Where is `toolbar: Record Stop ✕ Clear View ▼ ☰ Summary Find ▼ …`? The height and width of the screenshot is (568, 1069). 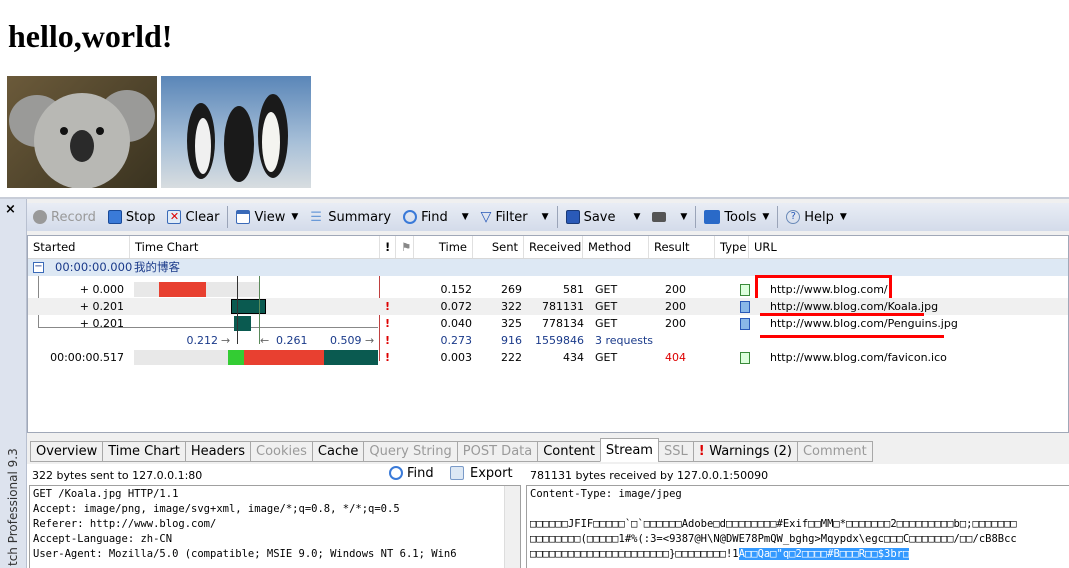 toolbar: Record Stop ✕ Clear View ▼ ☰ Summary Find ▼ … is located at coordinates (548, 217).